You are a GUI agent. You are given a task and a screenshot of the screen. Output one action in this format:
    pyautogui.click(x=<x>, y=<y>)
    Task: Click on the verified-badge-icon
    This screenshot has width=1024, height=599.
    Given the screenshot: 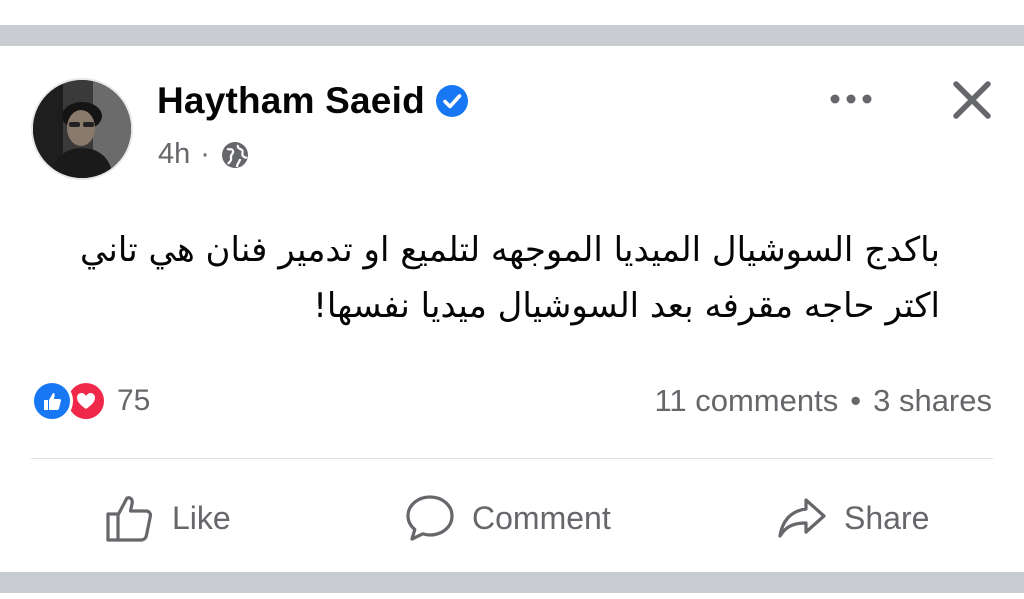 What is the action you would take?
    pyautogui.click(x=451, y=101)
    